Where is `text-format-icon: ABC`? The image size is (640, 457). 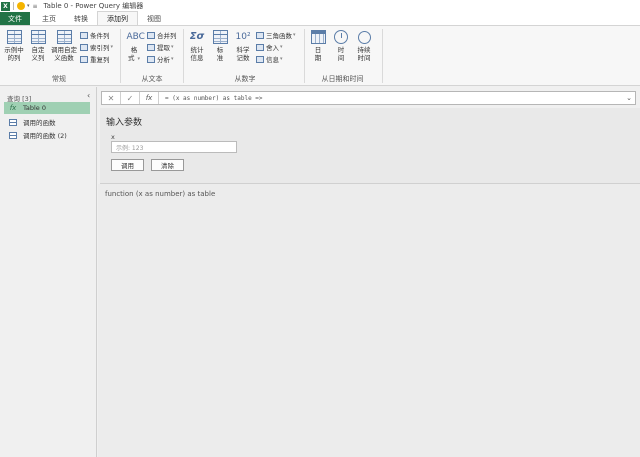 text-format-icon: ABC is located at coordinates (135, 37).